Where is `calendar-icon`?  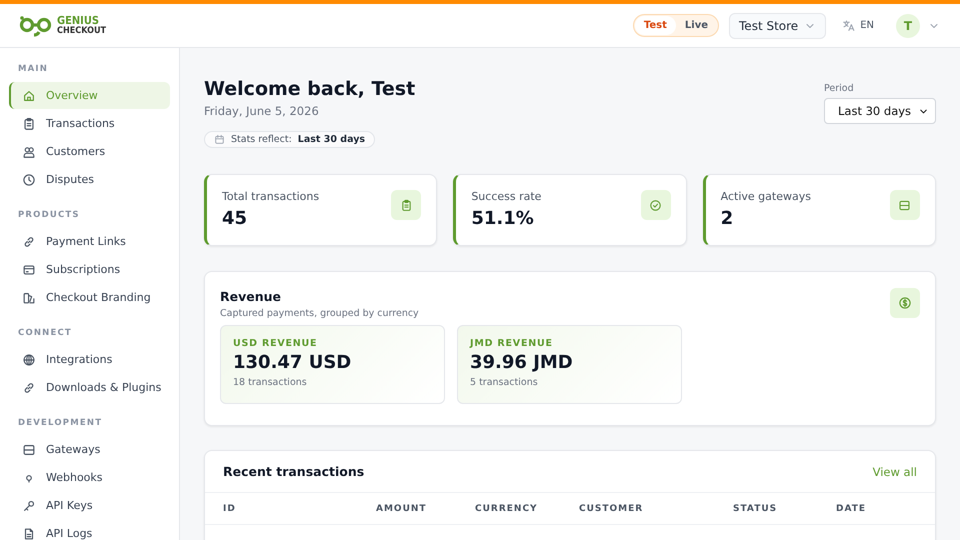 calendar-icon is located at coordinates (219, 139).